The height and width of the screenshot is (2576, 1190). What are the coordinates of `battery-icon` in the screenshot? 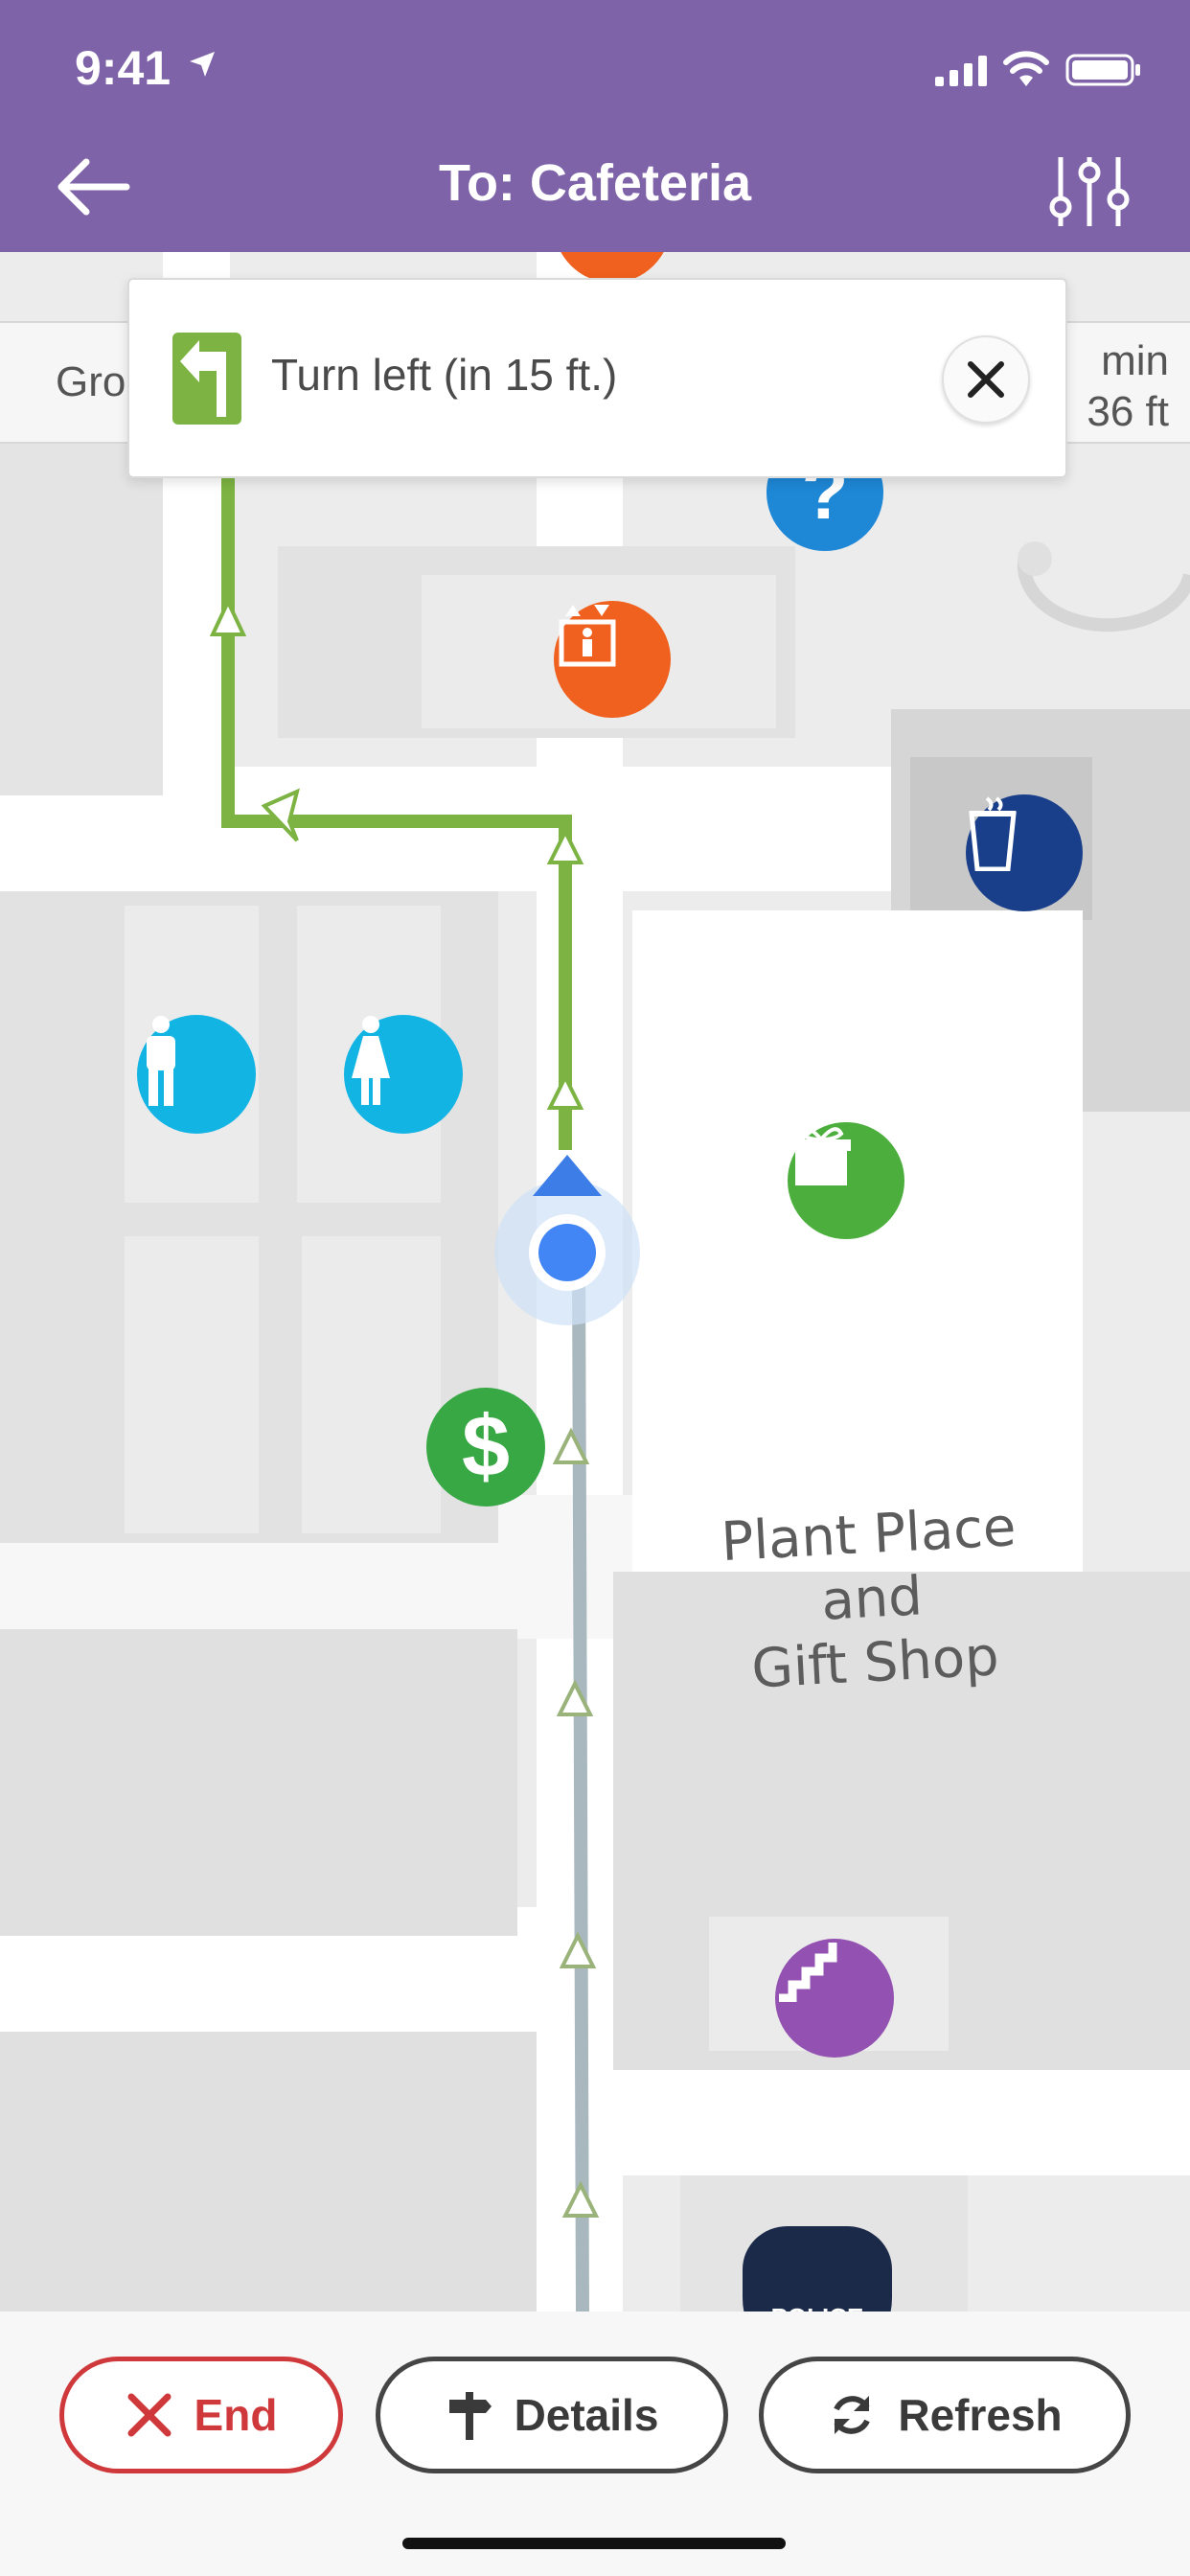 It's located at (1102, 70).